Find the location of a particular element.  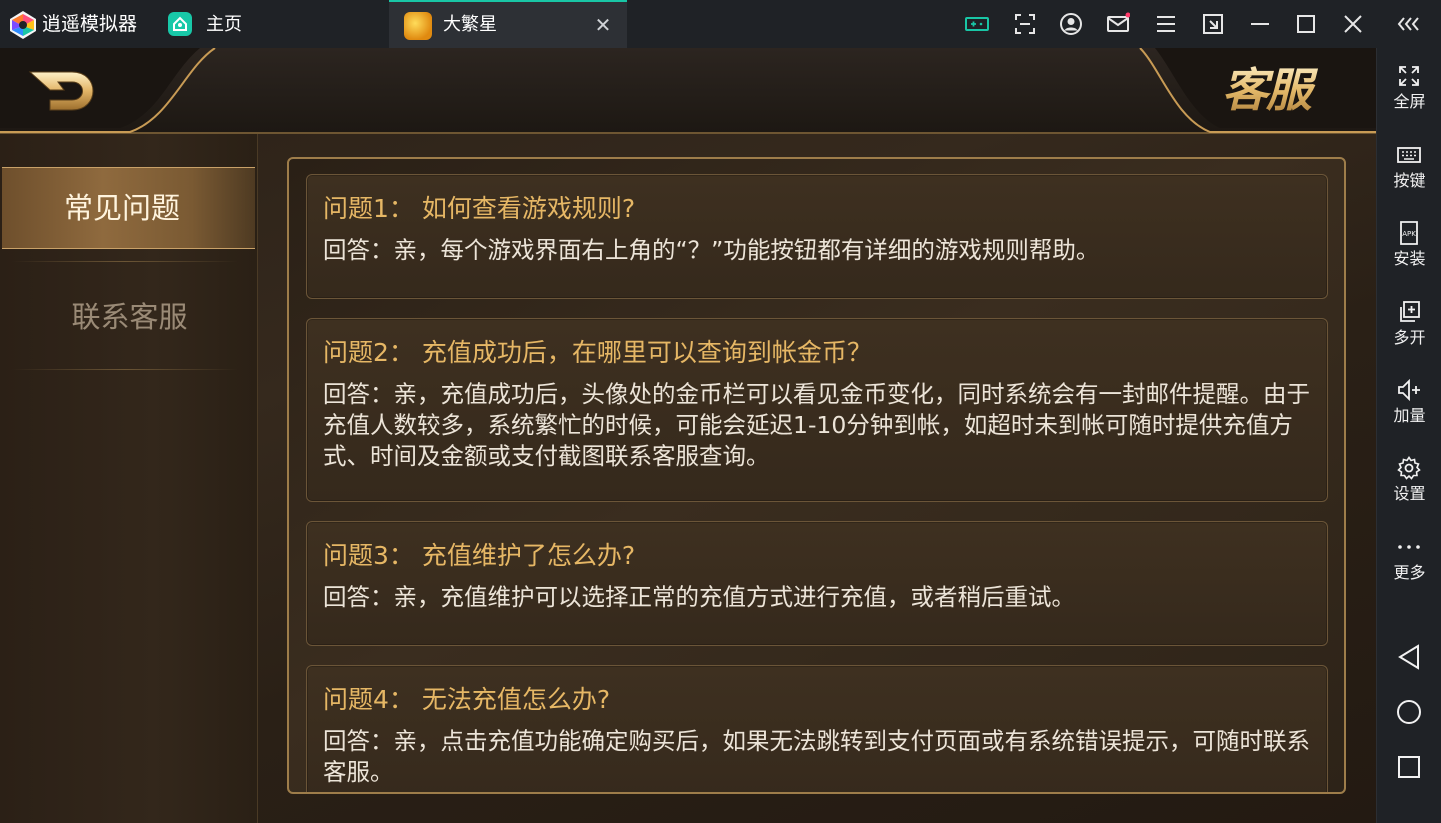

tab-faq-label: 常见问题 is located at coordinates (121, 208).